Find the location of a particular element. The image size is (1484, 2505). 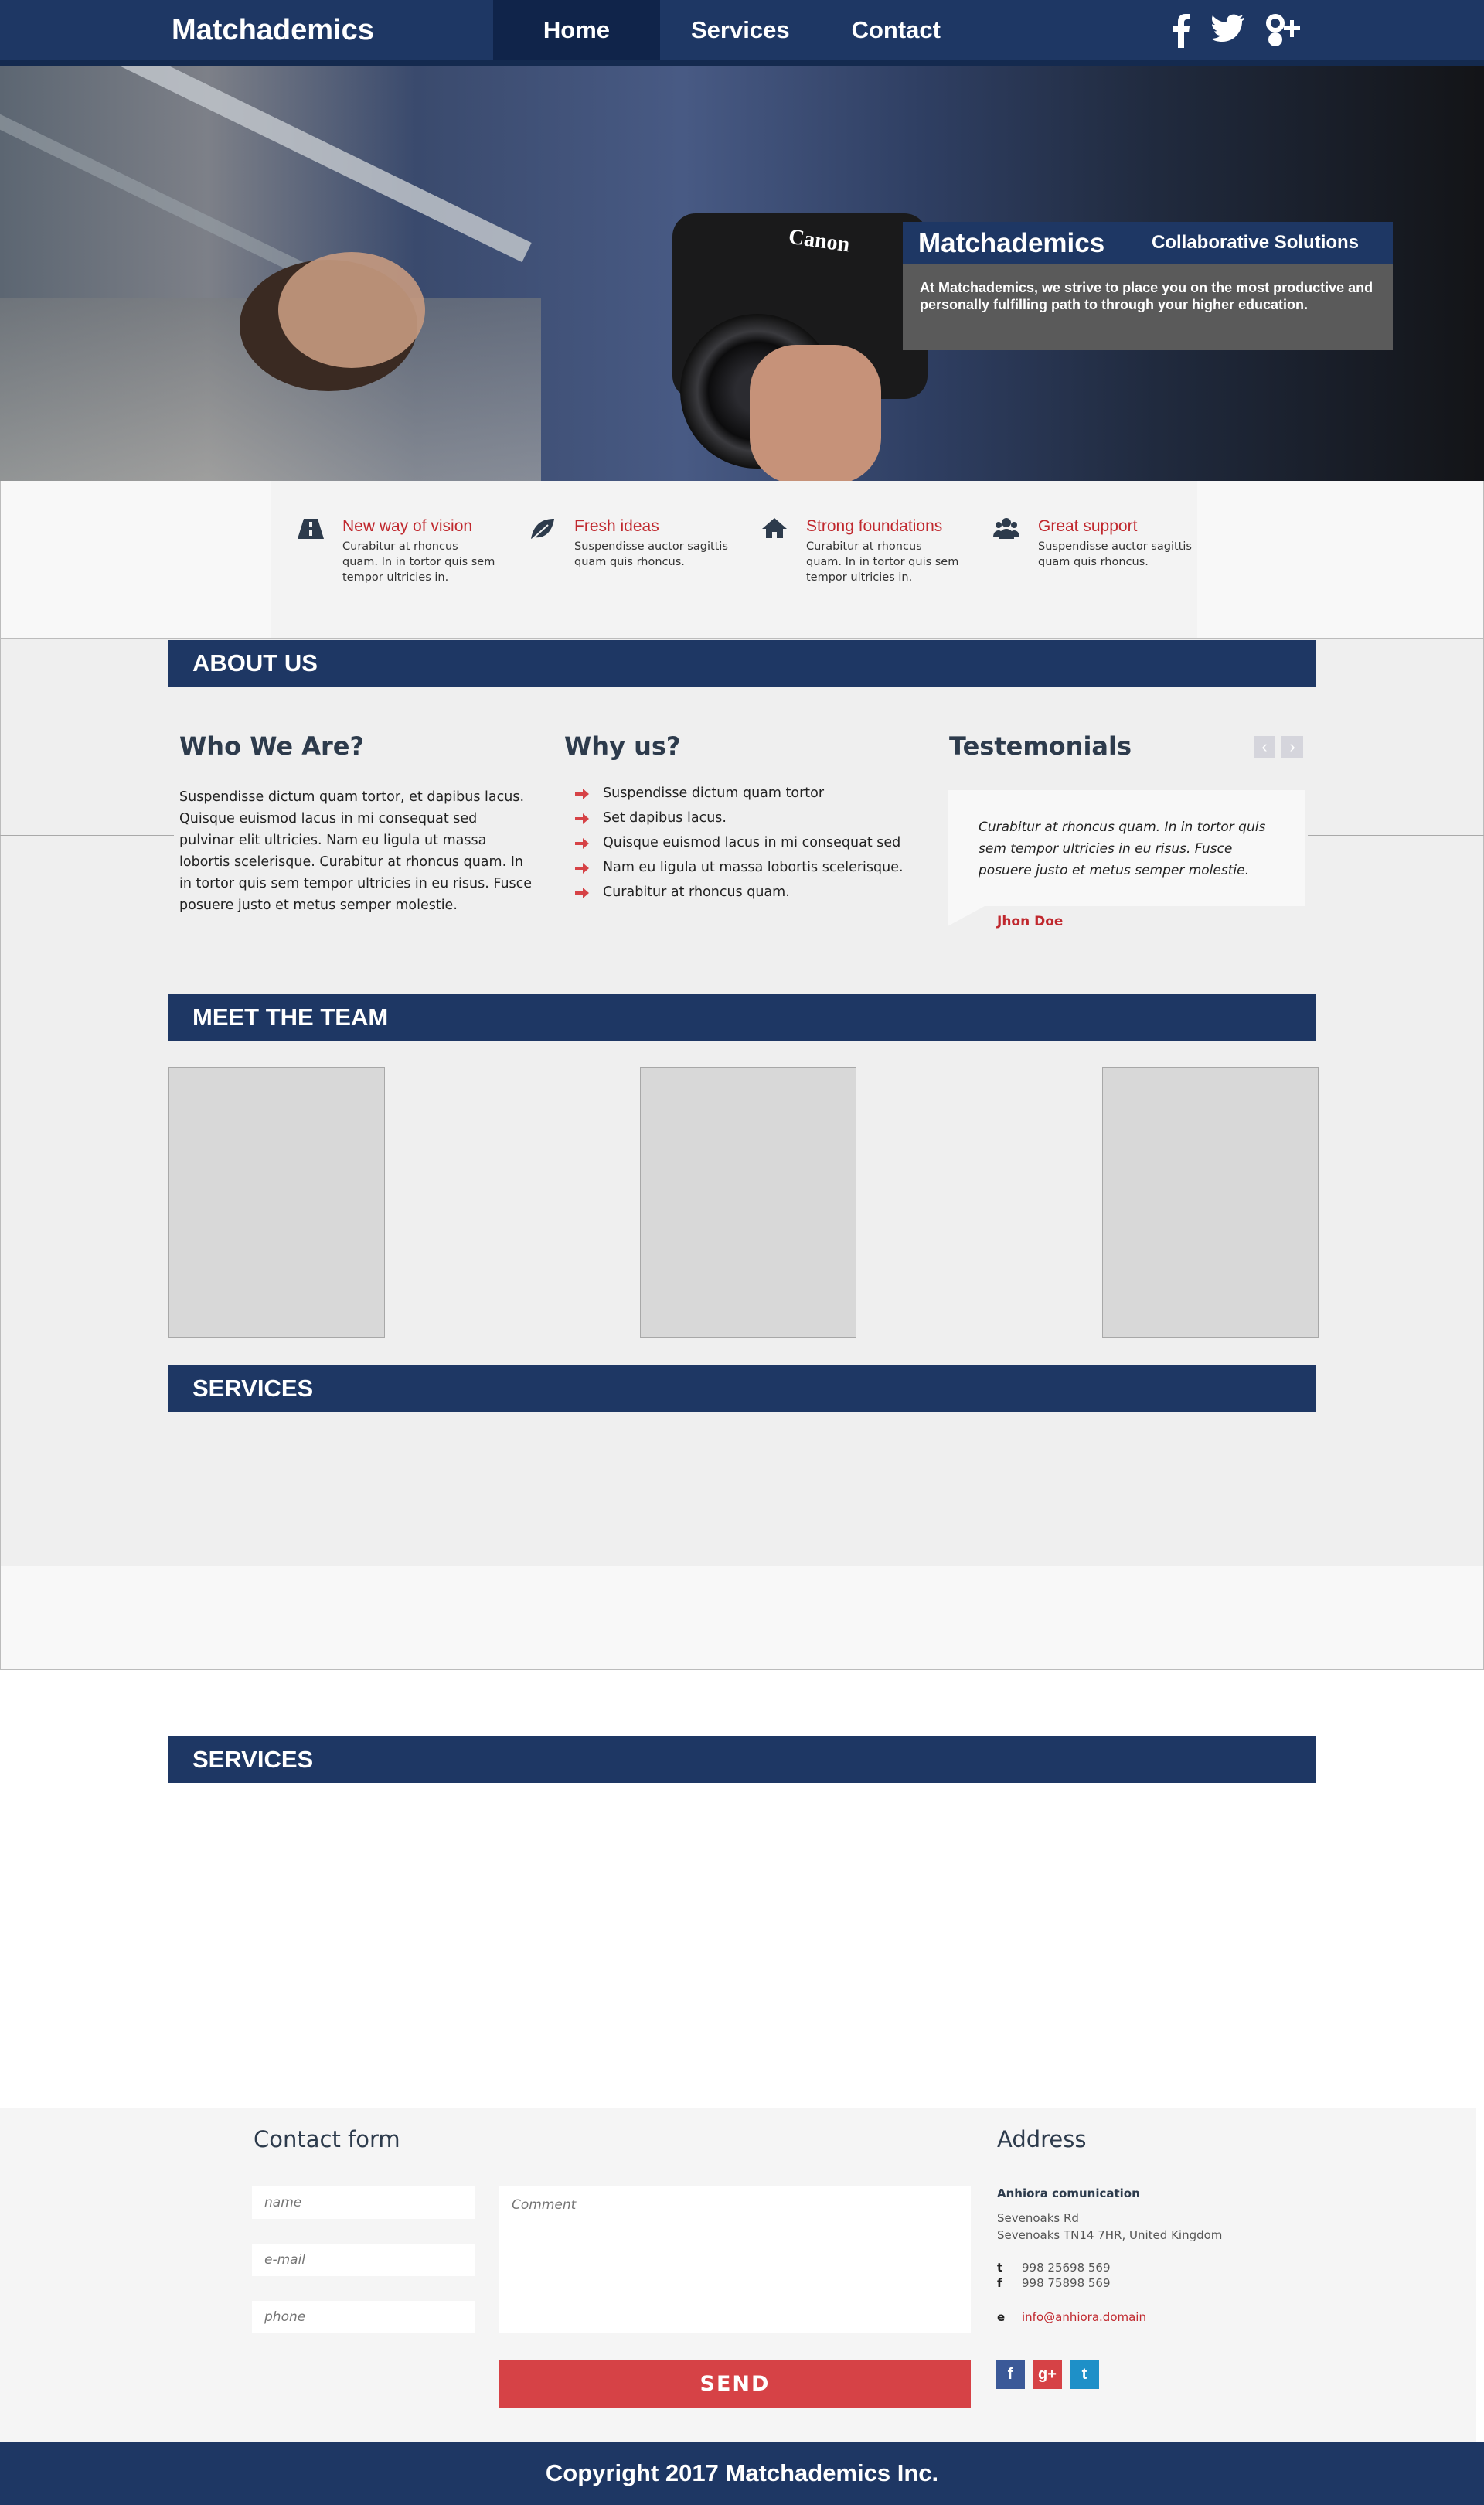

testimonial-prev-button: ‹ is located at coordinates (1264, 747).